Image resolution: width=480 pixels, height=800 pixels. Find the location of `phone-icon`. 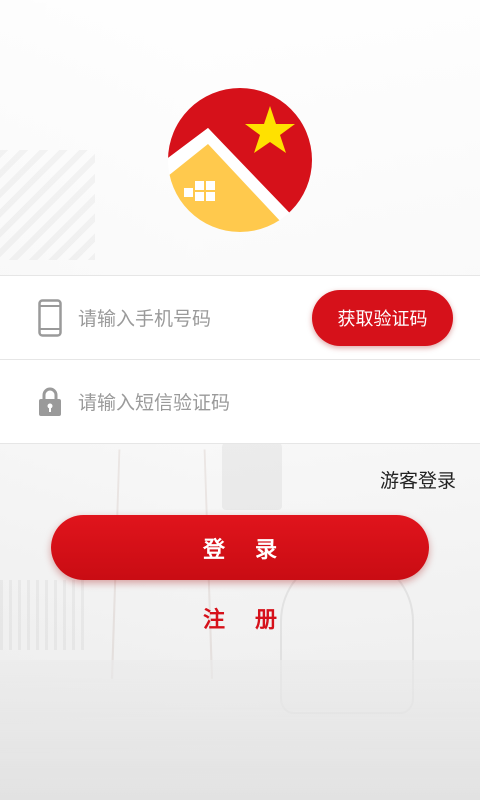

phone-icon is located at coordinates (50, 318).